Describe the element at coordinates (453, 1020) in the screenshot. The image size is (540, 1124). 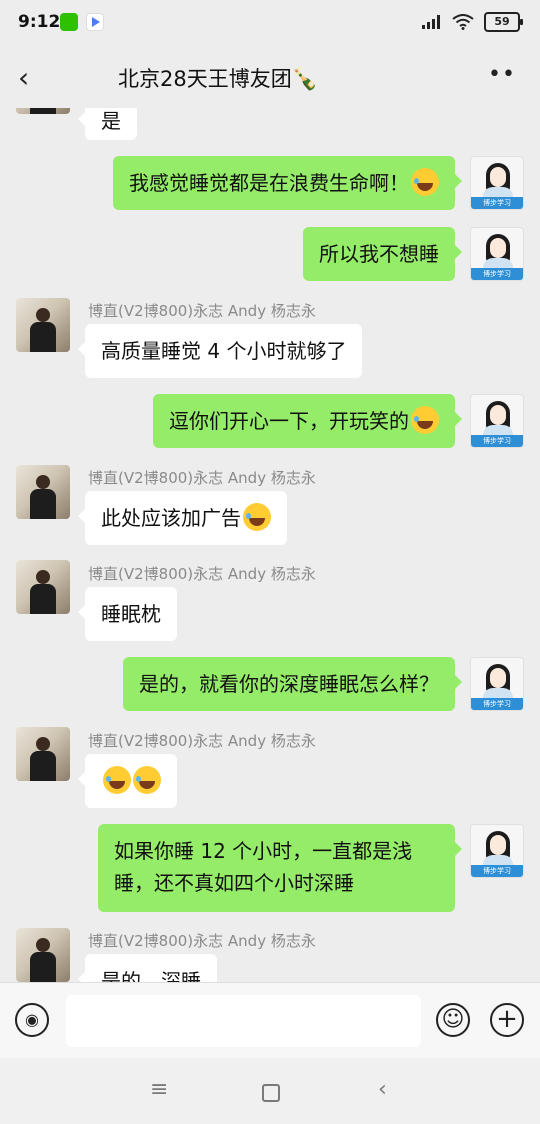
I see `emoji-icon: ☺` at that location.